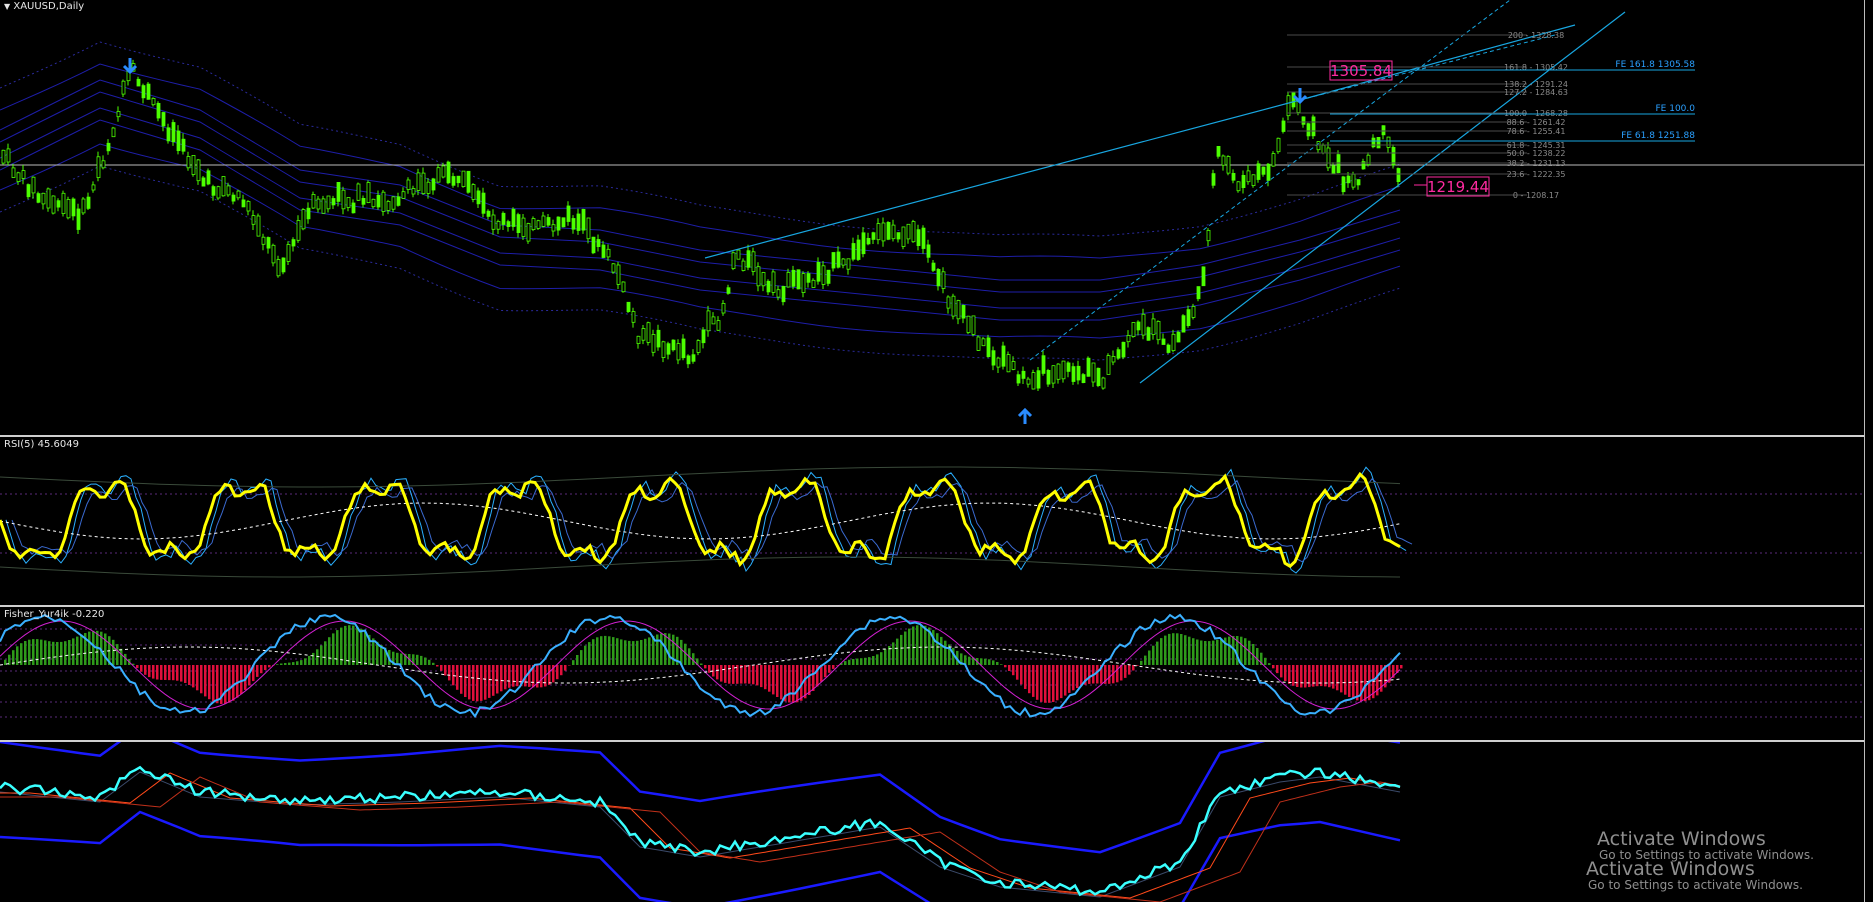  I want to click on fe-label-fe1618: FE 161.8 1305.58, so click(1655, 65).